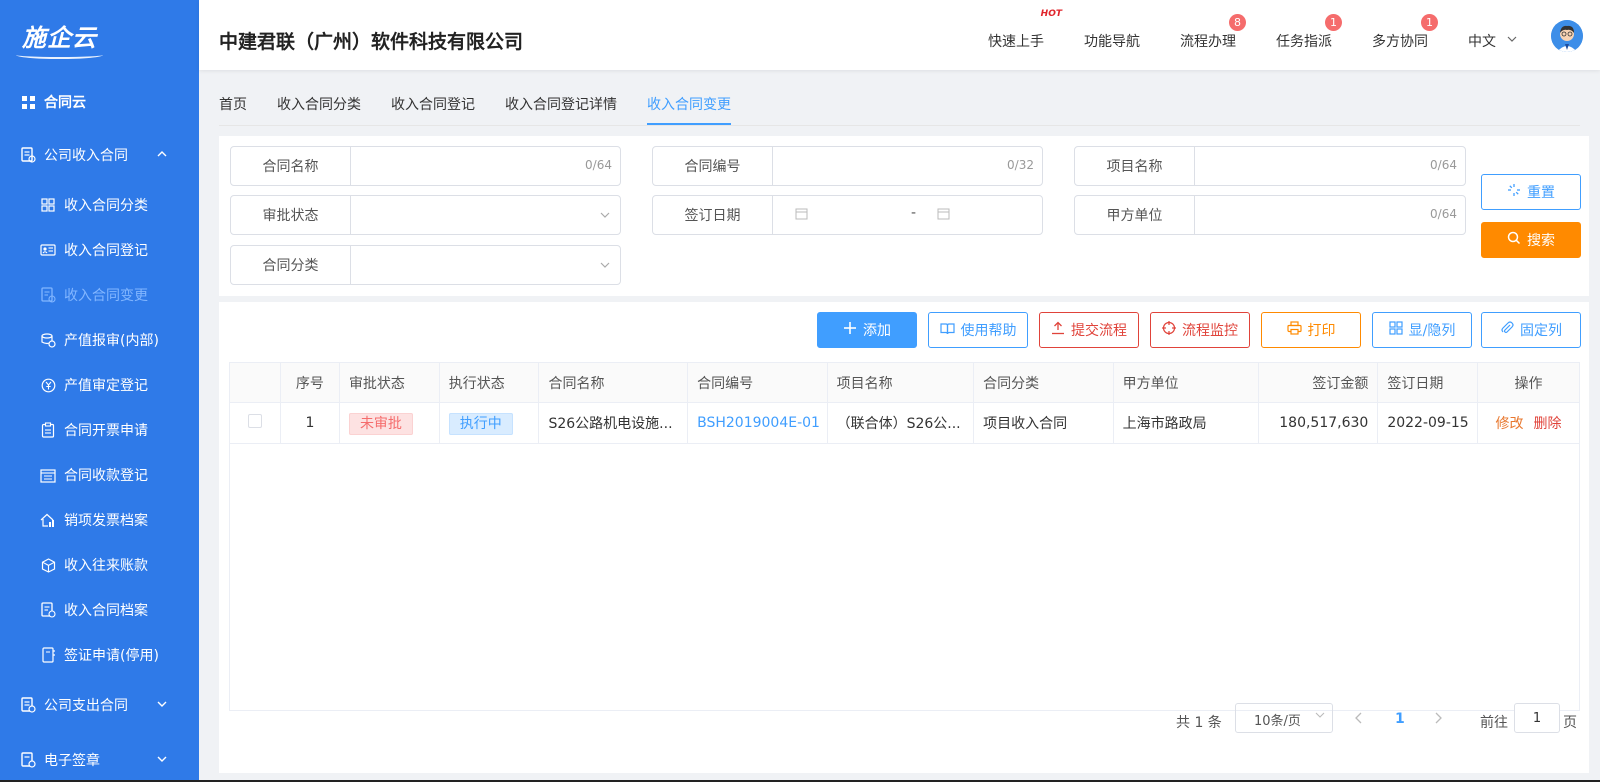  Describe the element at coordinates (485, 215) in the screenshot. I see `approval-status-select` at that location.